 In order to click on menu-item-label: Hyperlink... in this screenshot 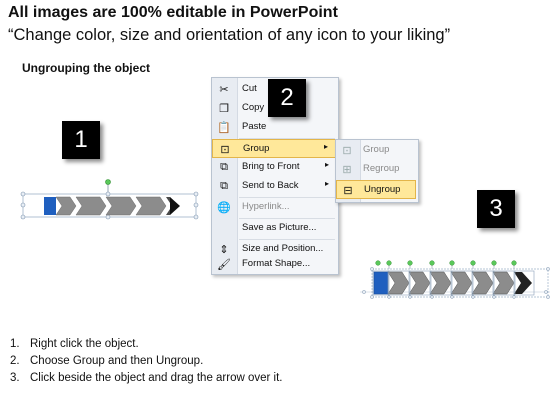, I will do `click(266, 206)`.